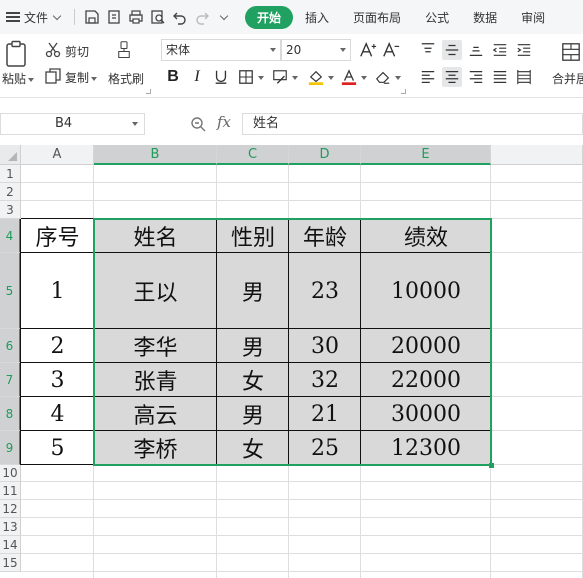 The width and height of the screenshot is (583, 578). Describe the element at coordinates (221, 77) in the screenshot. I see `underline-icon` at that location.